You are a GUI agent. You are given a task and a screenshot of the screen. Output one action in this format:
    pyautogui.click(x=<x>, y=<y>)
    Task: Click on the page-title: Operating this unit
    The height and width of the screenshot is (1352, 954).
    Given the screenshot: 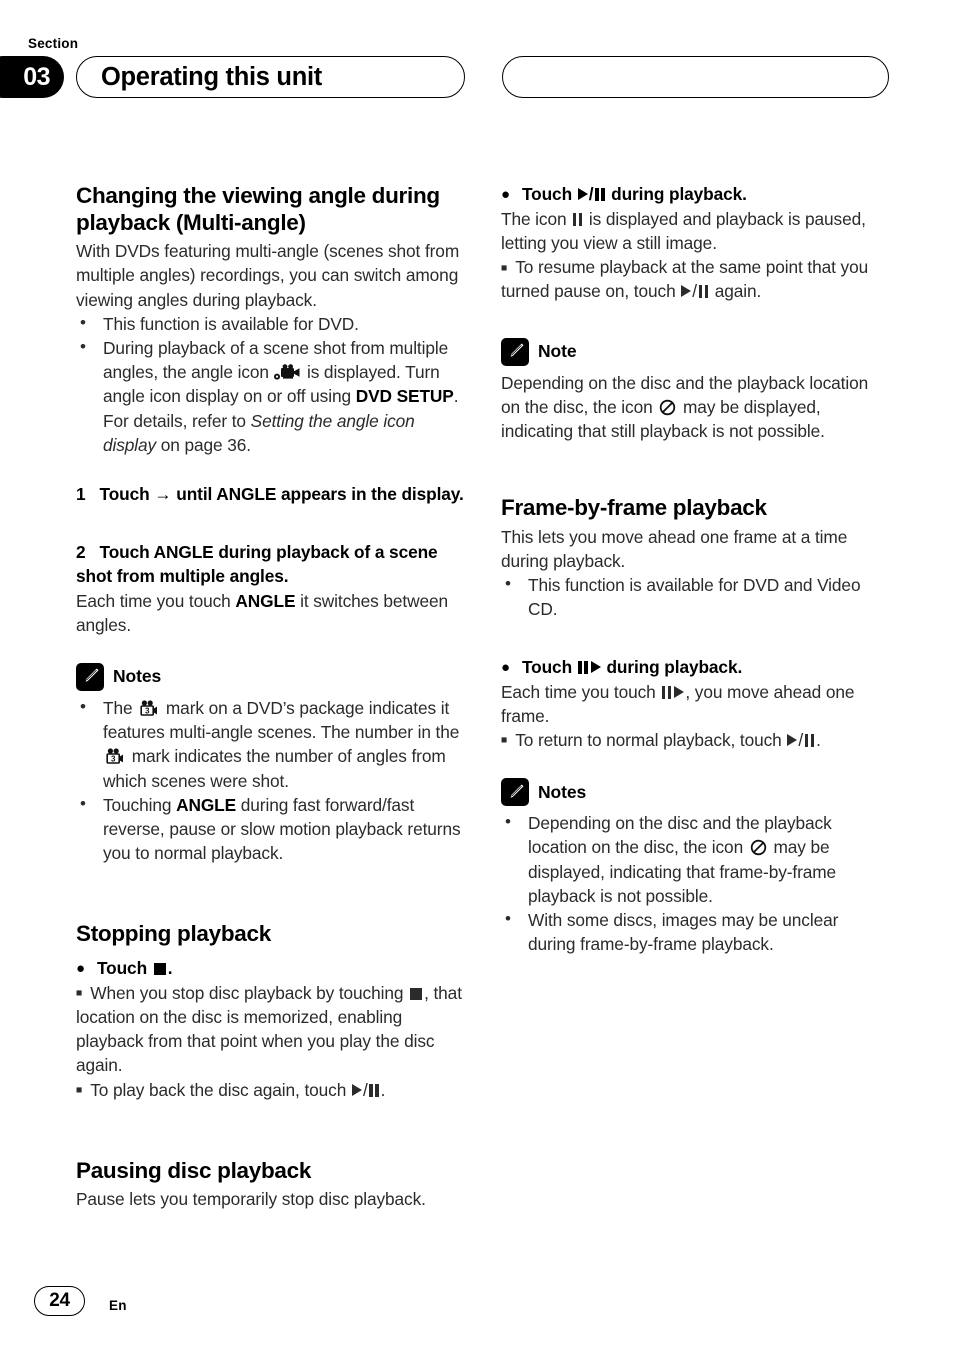 What is the action you would take?
    pyautogui.click(x=211, y=76)
    